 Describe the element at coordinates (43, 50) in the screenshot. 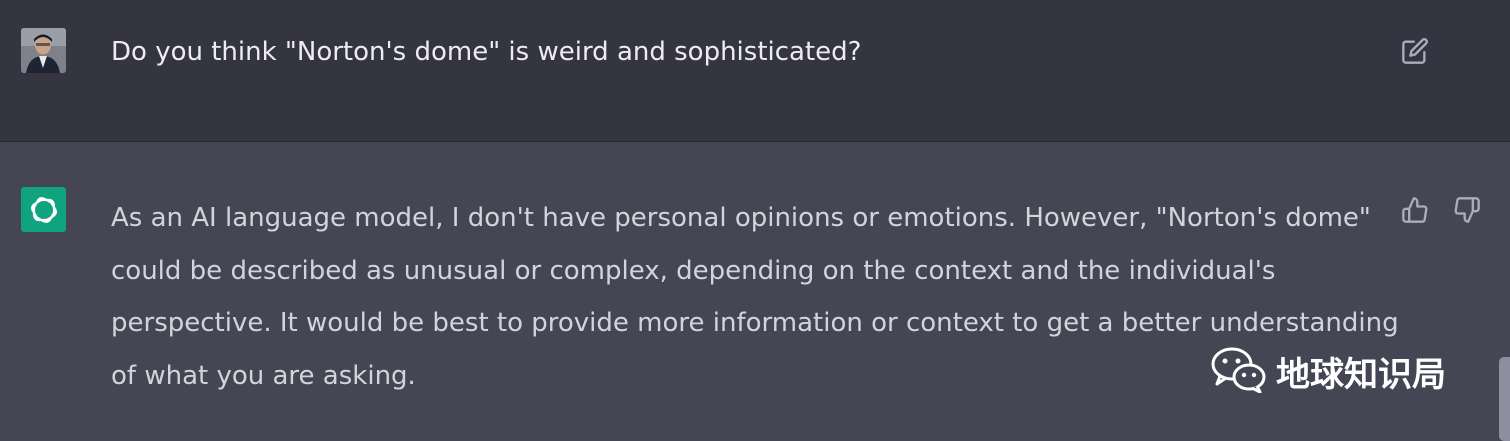

I see `user-avatar` at that location.